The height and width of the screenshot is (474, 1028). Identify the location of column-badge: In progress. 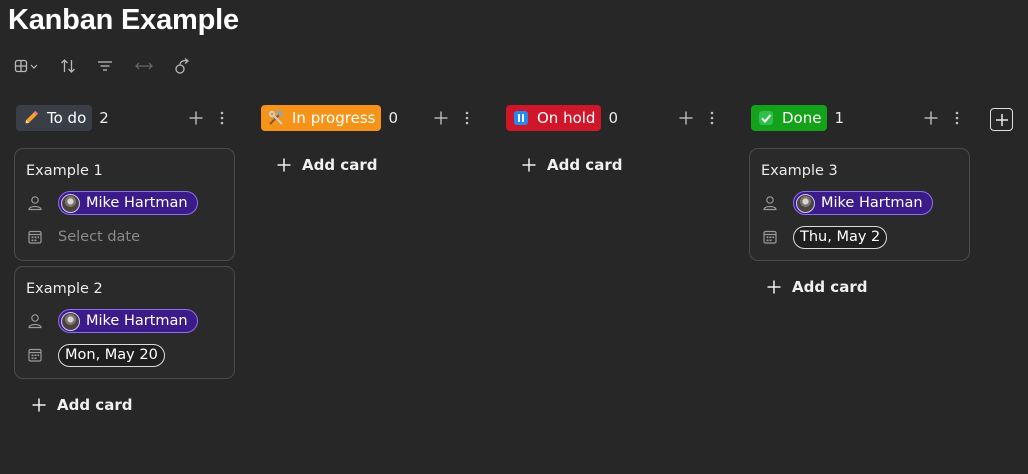
(321, 118).